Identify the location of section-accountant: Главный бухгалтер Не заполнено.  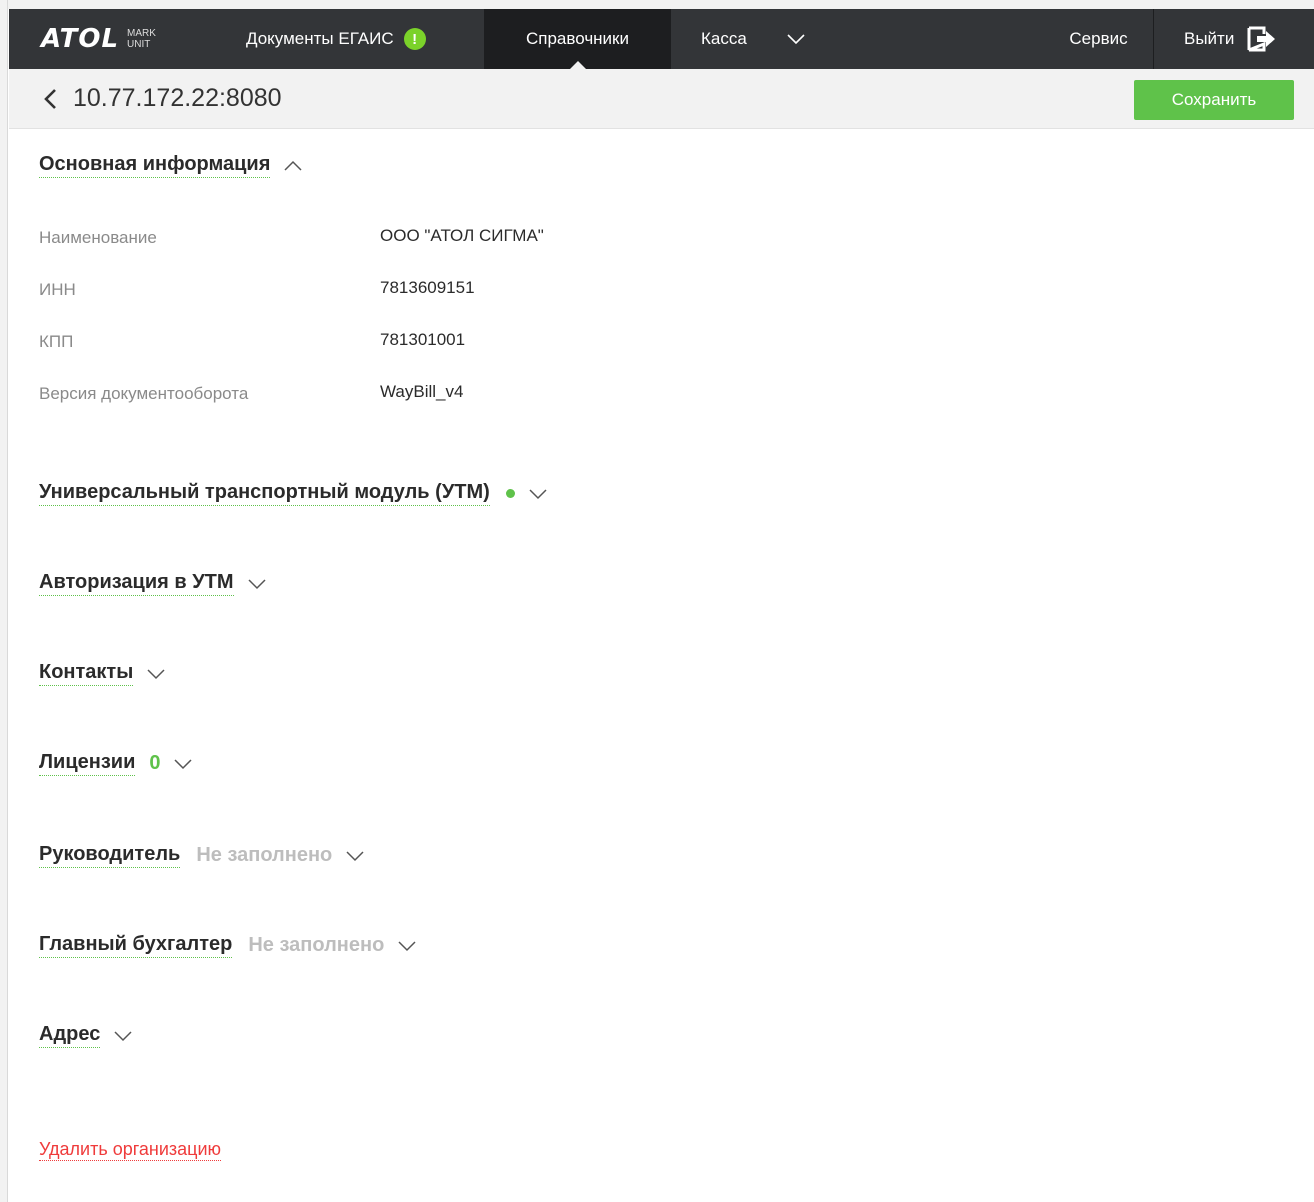
(227, 945).